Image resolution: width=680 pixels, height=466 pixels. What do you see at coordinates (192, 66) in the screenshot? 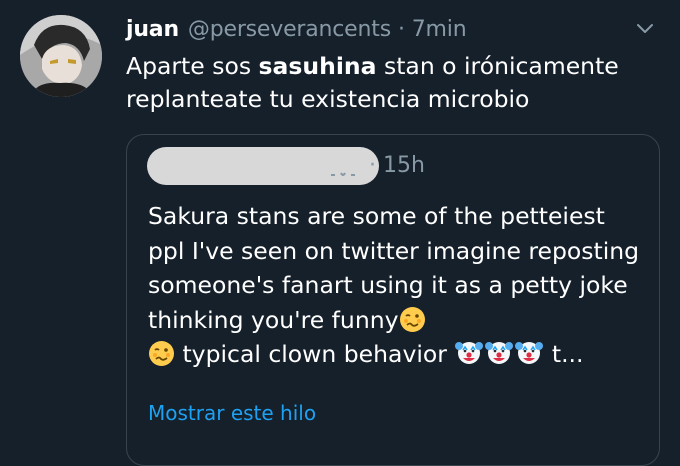
I see `tweet-text-part1: Aparte sos` at bounding box center [192, 66].